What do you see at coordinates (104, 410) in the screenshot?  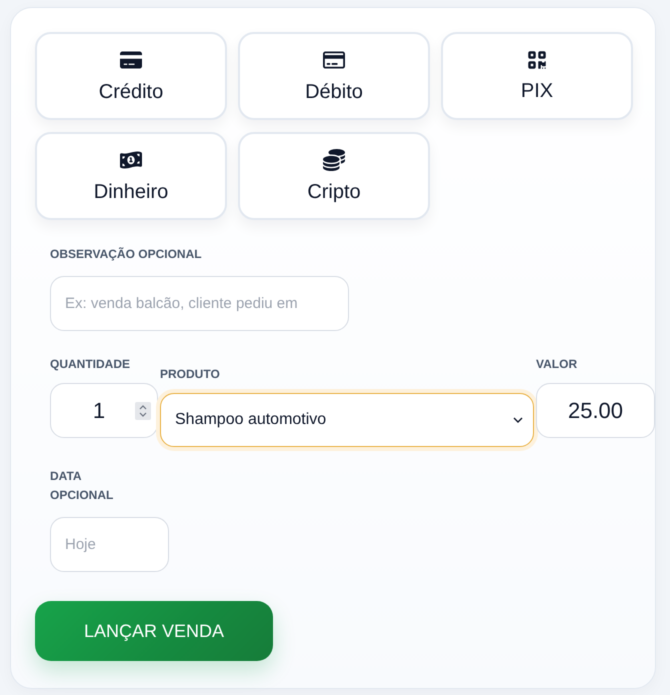 I see `quantity-input: 1` at bounding box center [104, 410].